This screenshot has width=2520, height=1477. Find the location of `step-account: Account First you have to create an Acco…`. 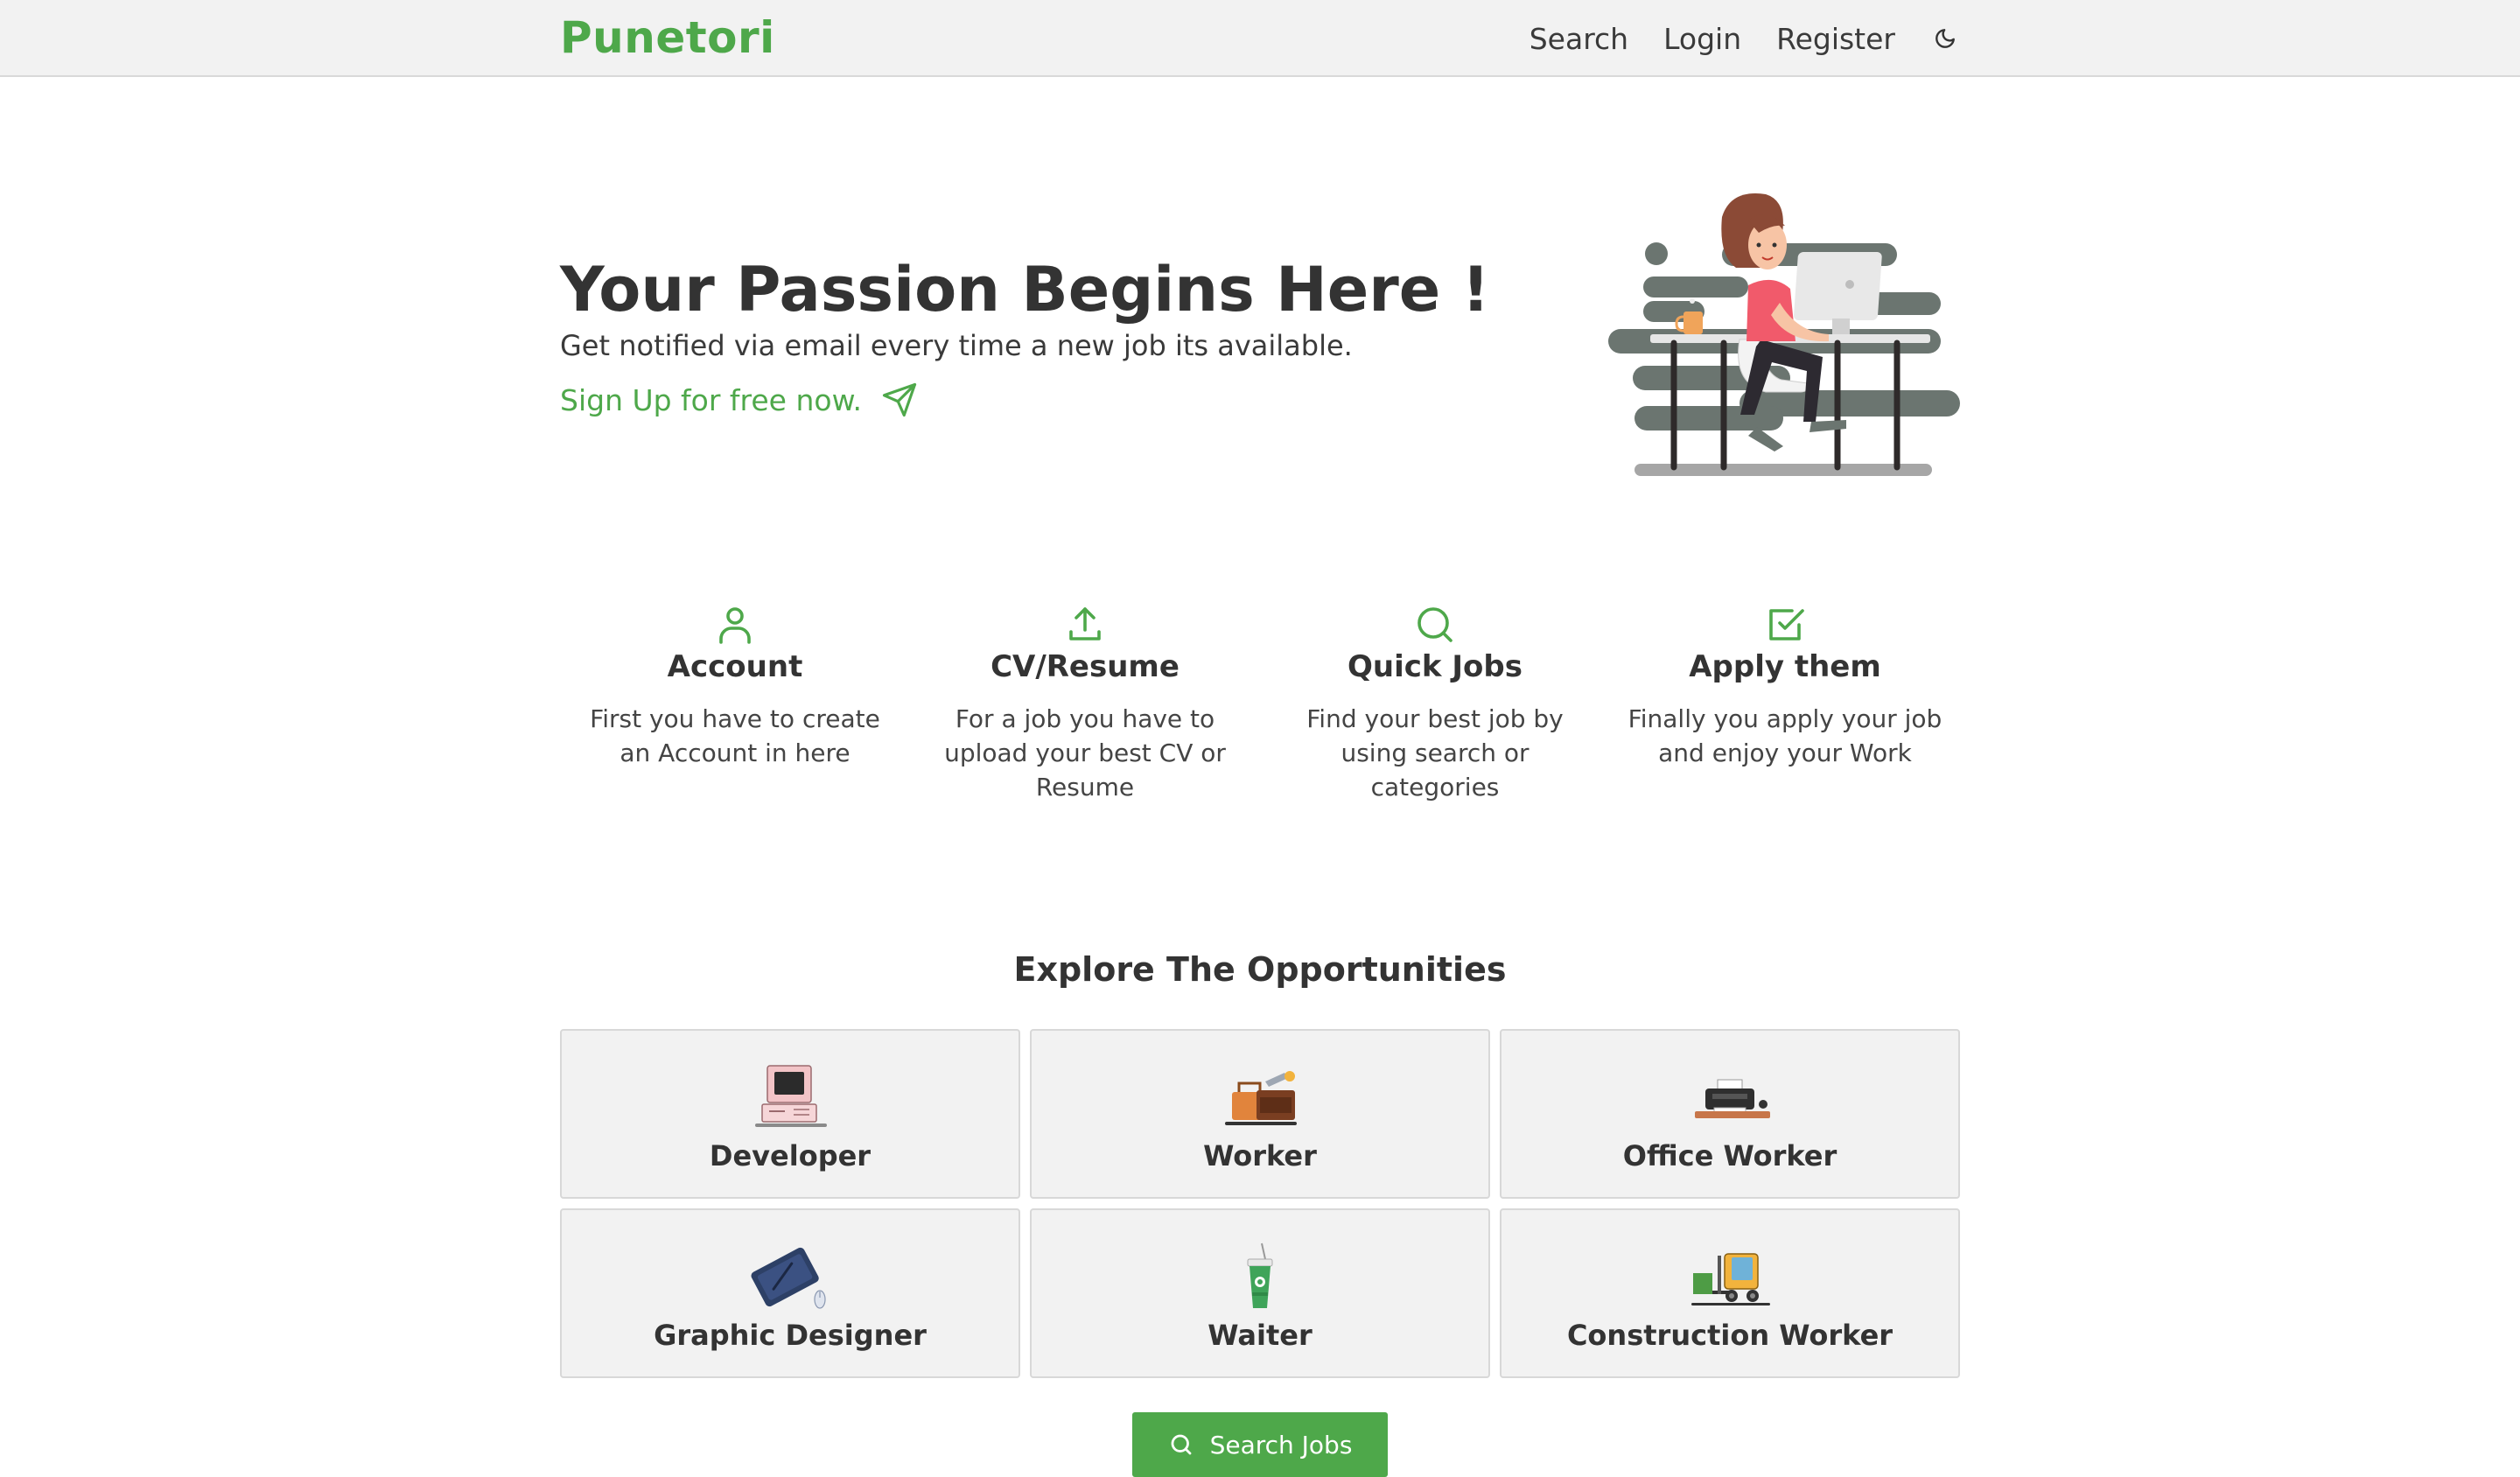

step-account: Account First you have to create an Acco… is located at coordinates (735, 704).